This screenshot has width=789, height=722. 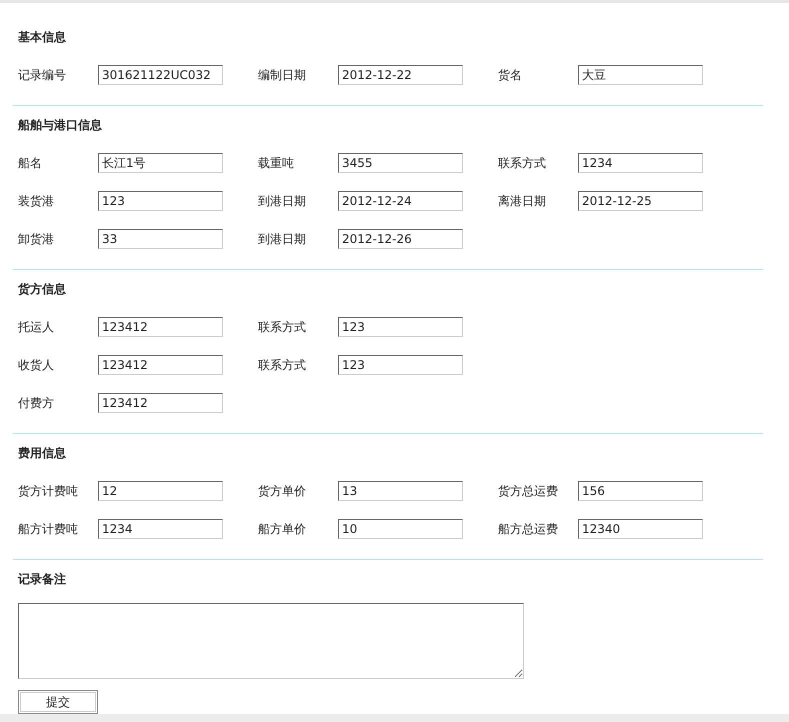 What do you see at coordinates (36, 239) in the screenshot?
I see `field-label: 卸货港` at bounding box center [36, 239].